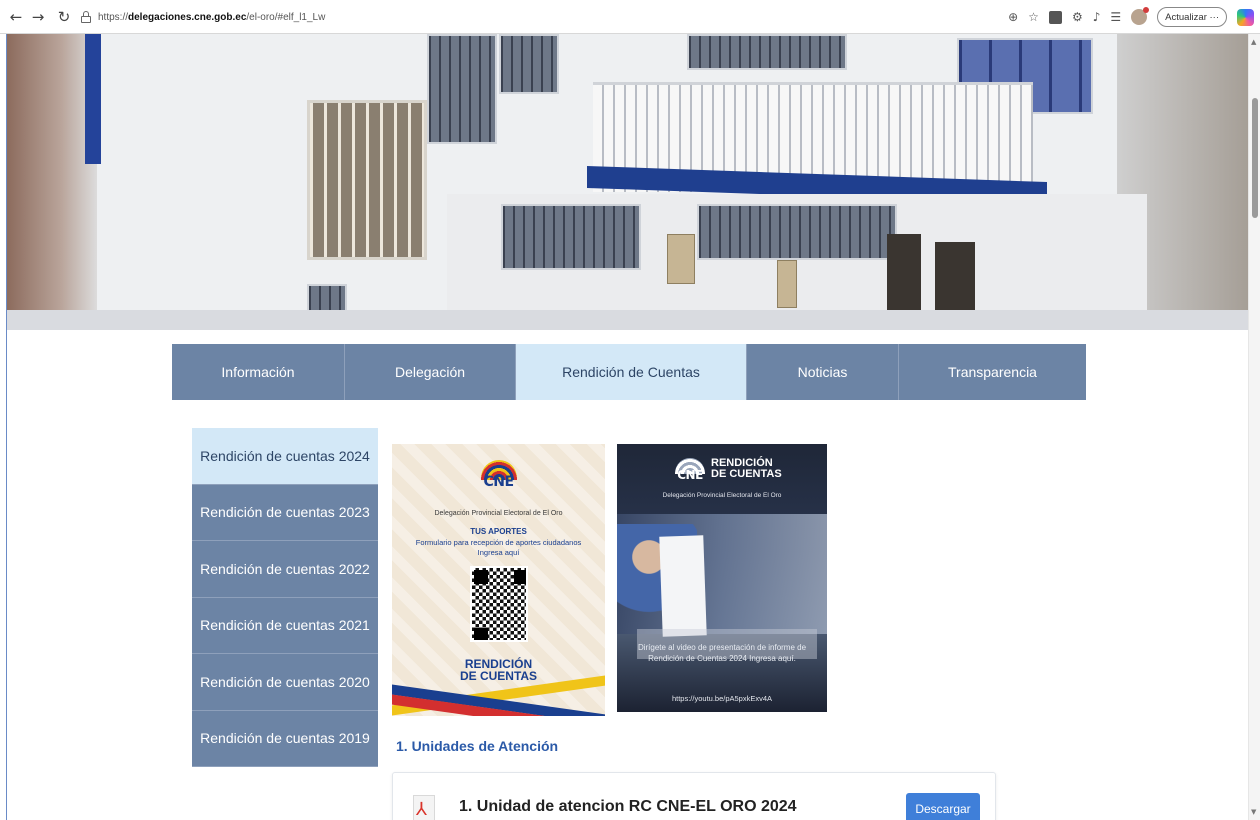 The width and height of the screenshot is (1260, 820). I want to click on sidebar-item-2022: Rendición de cuentas 2022, so click(285, 569).